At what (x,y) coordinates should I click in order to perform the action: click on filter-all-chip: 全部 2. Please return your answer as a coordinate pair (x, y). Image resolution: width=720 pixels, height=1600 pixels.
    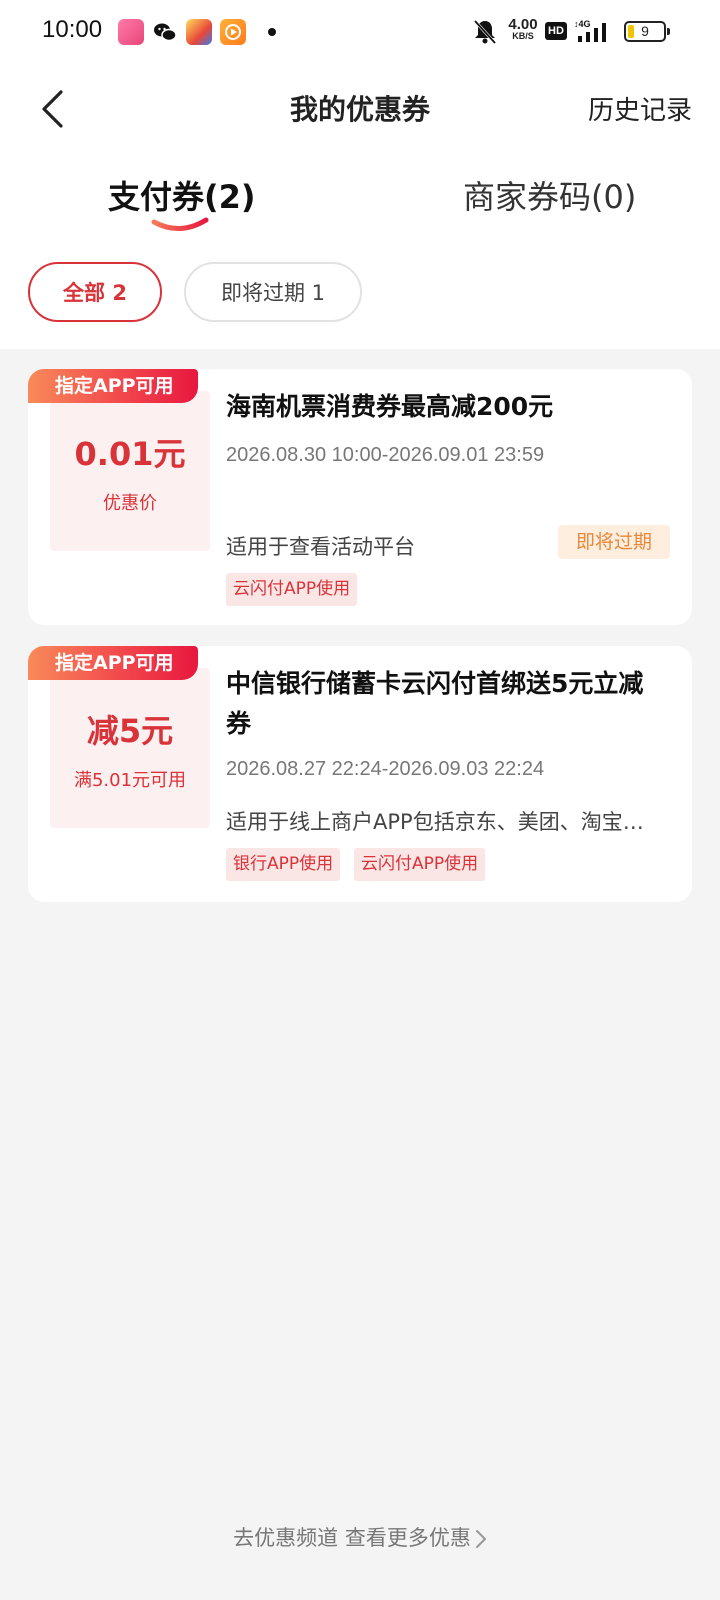
    Looking at the image, I should click on (95, 292).